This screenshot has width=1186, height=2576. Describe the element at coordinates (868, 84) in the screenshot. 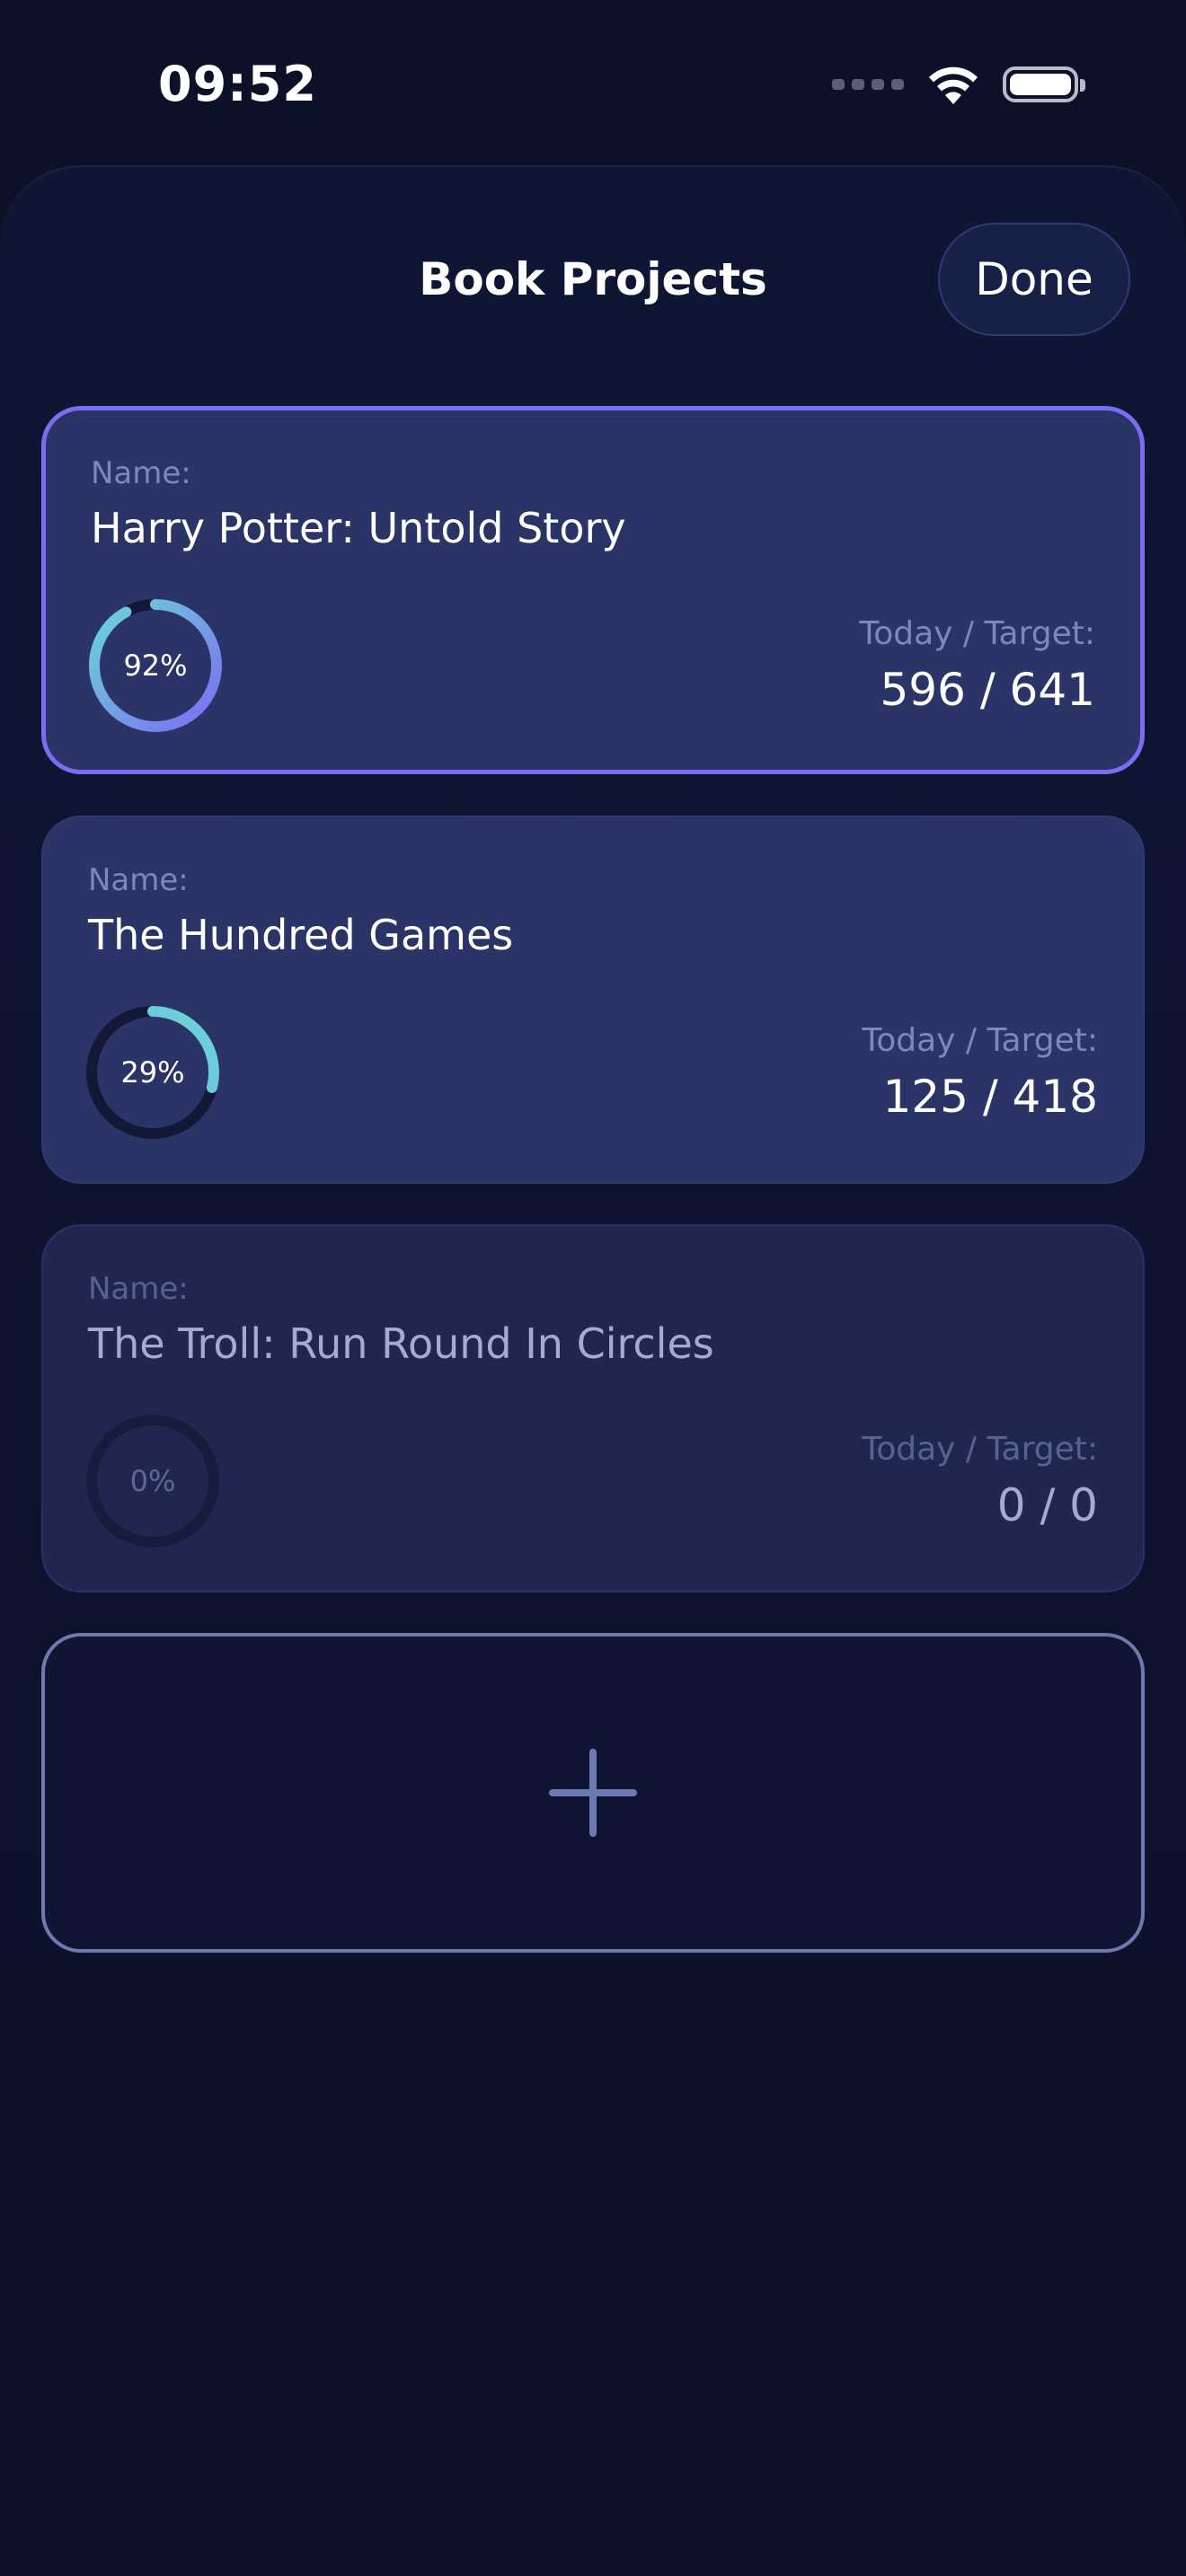

I see `signal-dots-icon` at that location.